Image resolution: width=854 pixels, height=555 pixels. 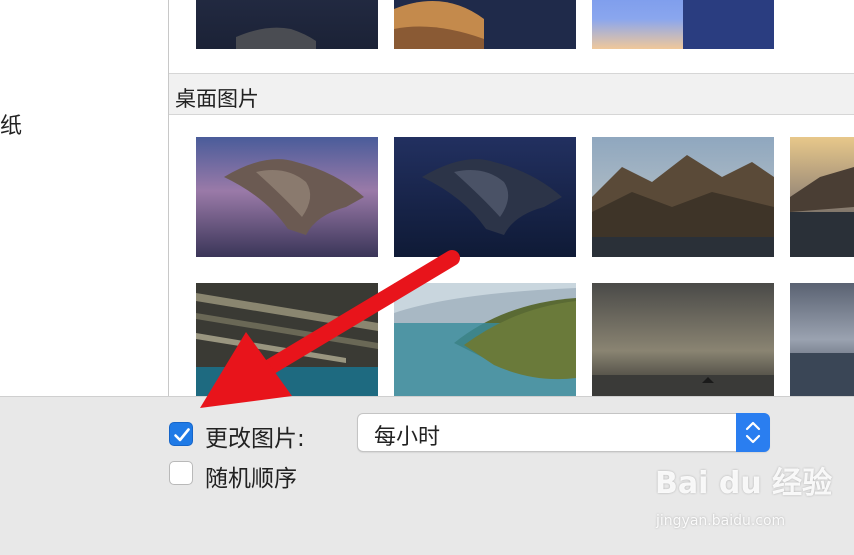 I want to click on change-picture-checkbox, so click(x=181, y=434).